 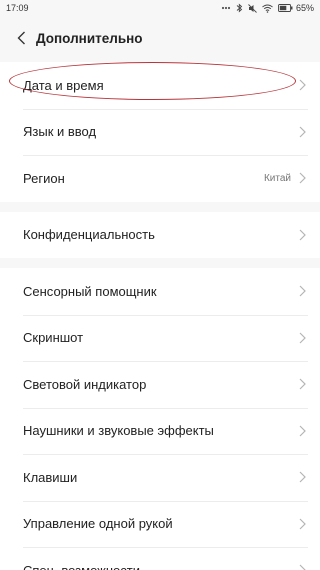 I want to click on app-header: Дополнительно, so click(x=160, y=38).